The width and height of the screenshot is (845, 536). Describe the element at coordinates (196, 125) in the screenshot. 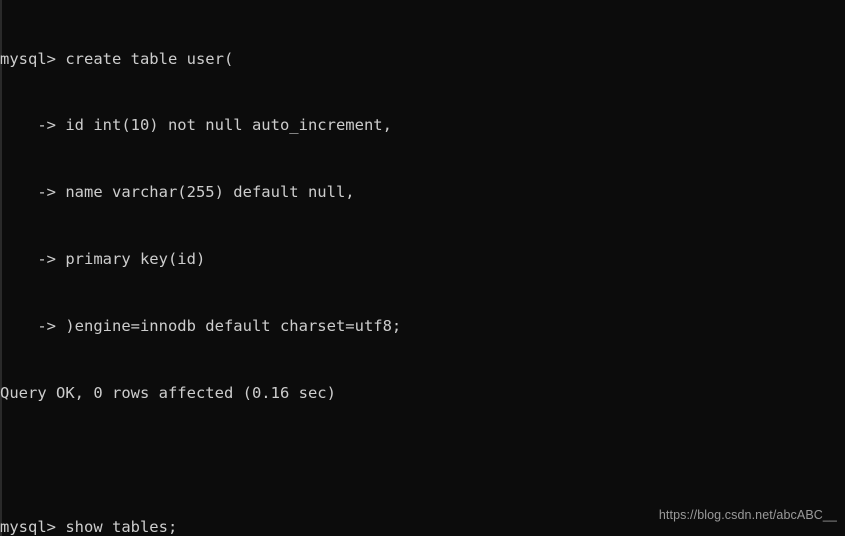

I see `terminal-line: -> id int(10) not null auto_increment,` at that location.